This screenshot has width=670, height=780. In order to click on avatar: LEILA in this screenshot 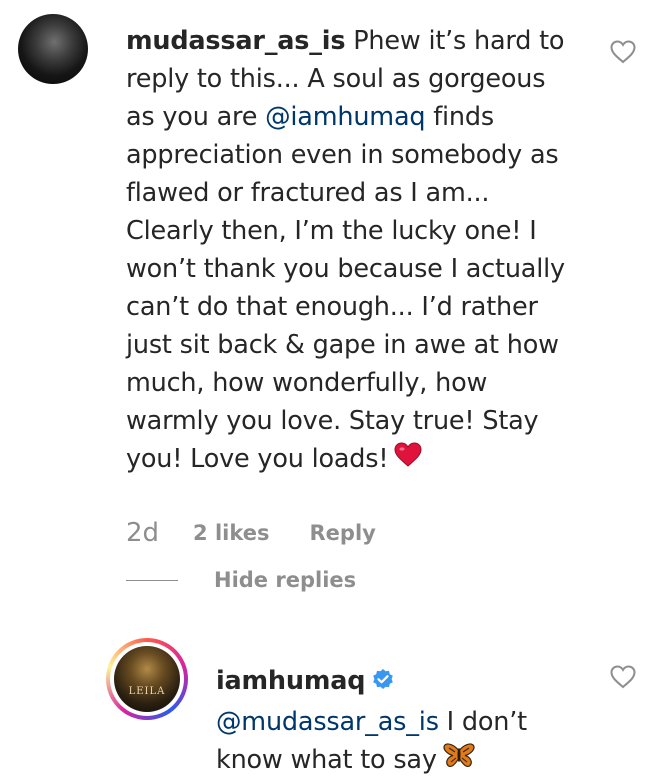, I will do `click(147, 679)`.